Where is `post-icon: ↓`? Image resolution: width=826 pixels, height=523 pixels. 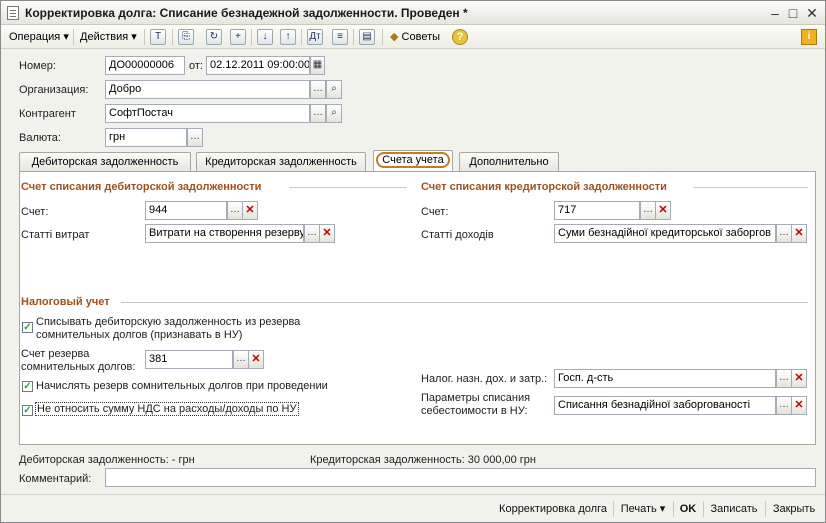
post-icon: ↓ is located at coordinates (265, 37).